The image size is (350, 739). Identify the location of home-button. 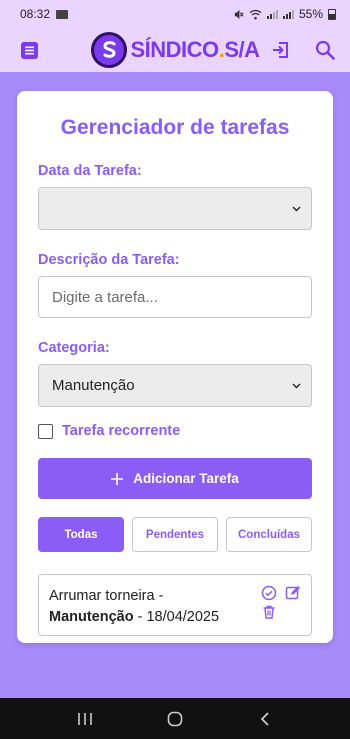
(175, 719).